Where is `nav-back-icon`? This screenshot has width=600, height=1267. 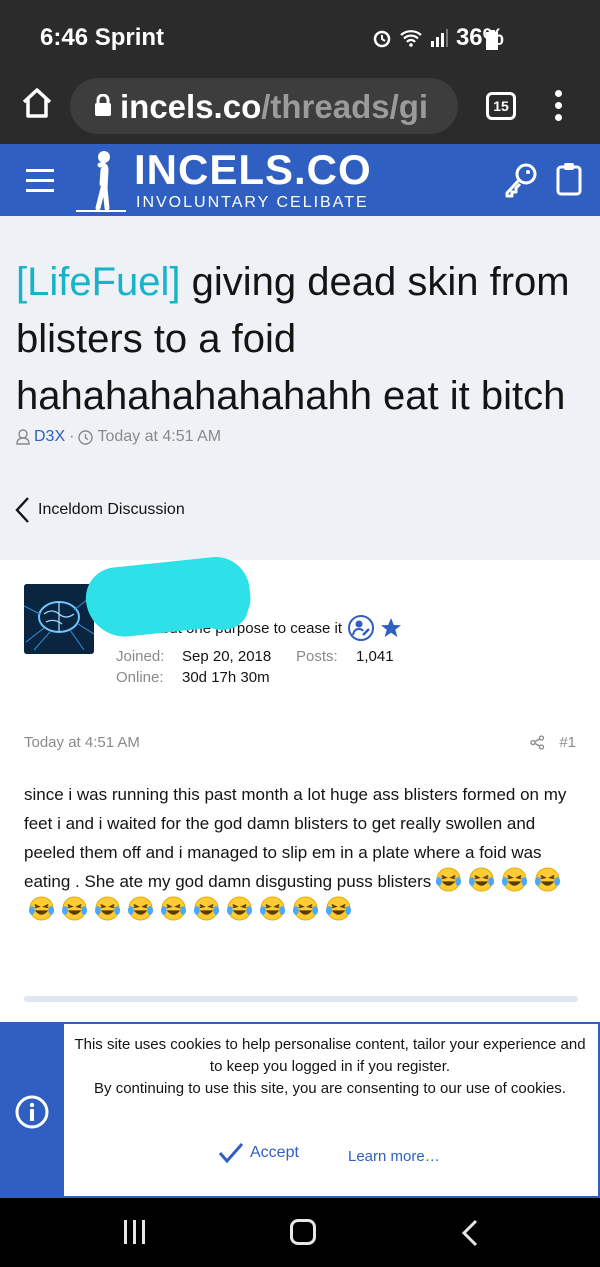 nav-back-icon is located at coordinates (470, 1233).